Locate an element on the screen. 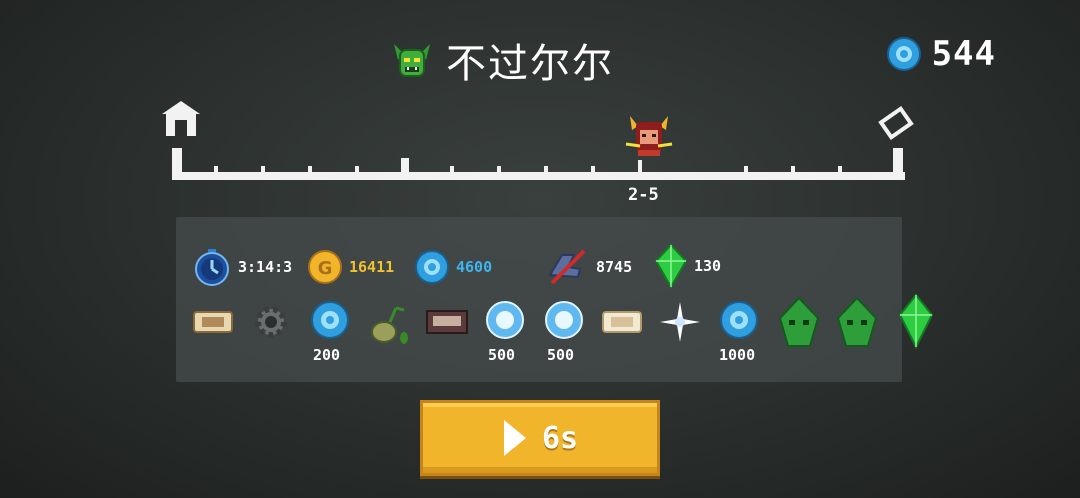  gear-icon is located at coordinates (271, 322).